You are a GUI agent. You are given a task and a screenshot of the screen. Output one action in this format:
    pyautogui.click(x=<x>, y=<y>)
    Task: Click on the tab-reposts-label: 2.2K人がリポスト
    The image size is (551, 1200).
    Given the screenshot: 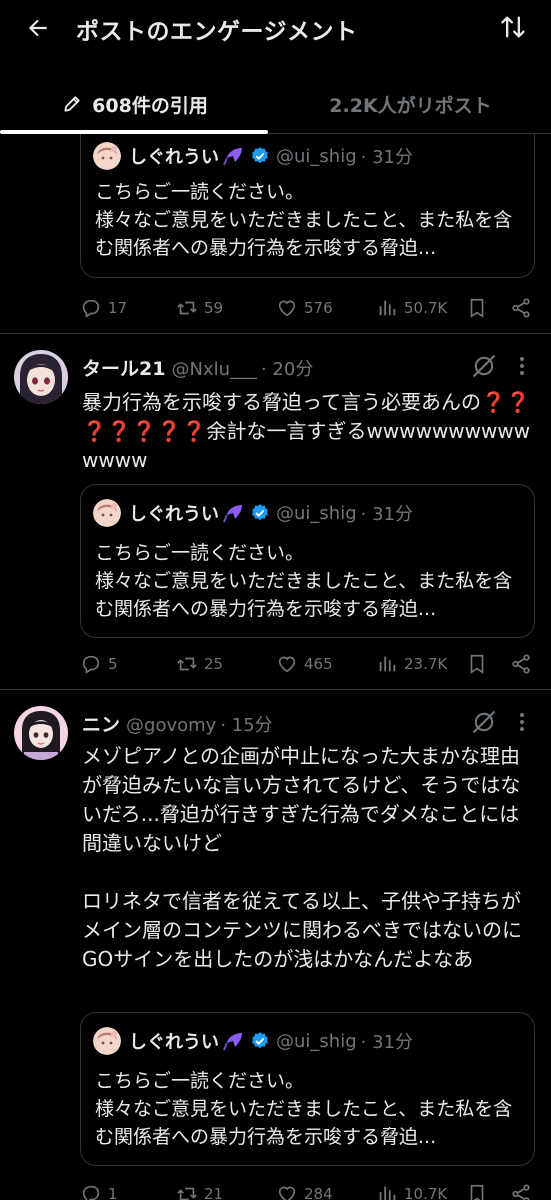 What is the action you would take?
    pyautogui.click(x=410, y=105)
    